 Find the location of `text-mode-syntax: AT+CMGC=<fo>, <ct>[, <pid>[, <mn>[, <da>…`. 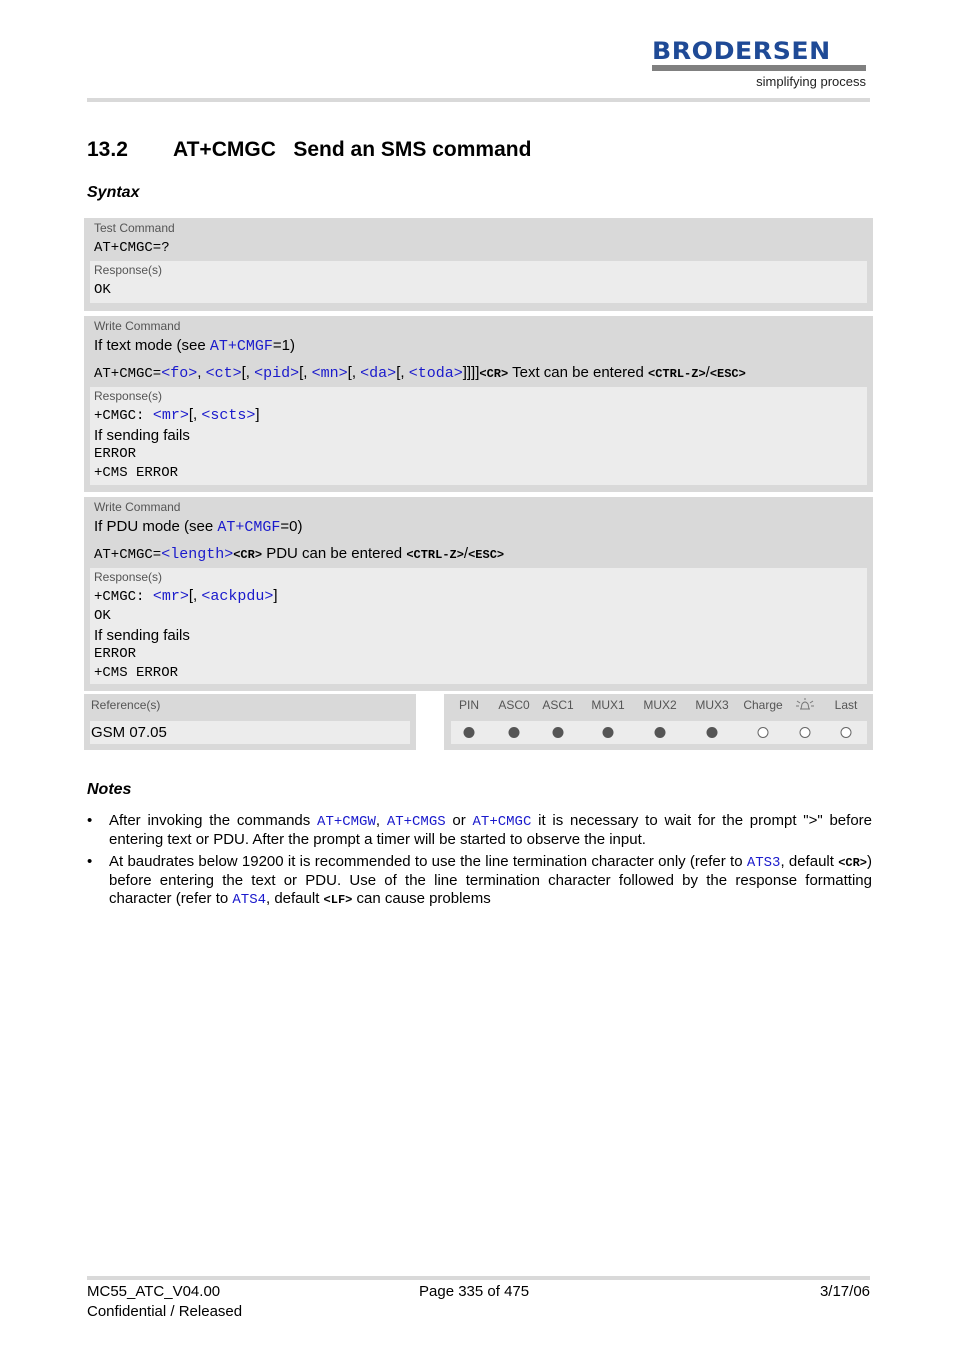

text-mode-syntax: AT+CMGC=<fo>, <ct>[, <pid>[, <mn>[, <da>… is located at coordinates (420, 373).